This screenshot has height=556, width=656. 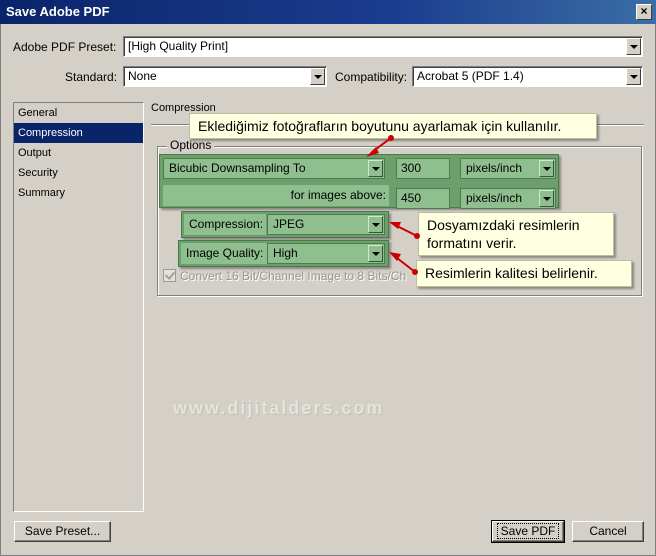 I want to click on save-pdf-button: Save PDF, so click(x=528, y=531).